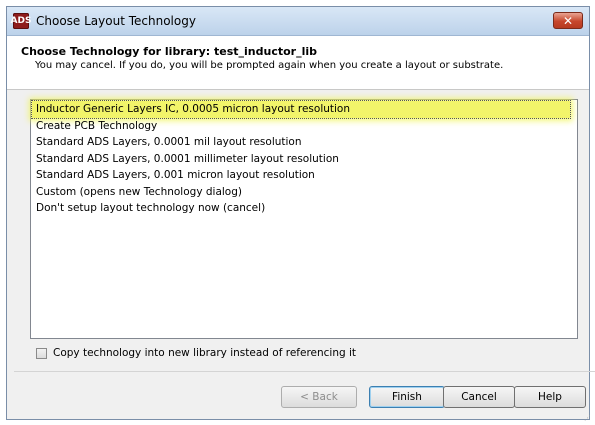 This screenshot has width=595, height=425. Describe the element at coordinates (550, 397) in the screenshot. I see `help-button: Help` at that location.